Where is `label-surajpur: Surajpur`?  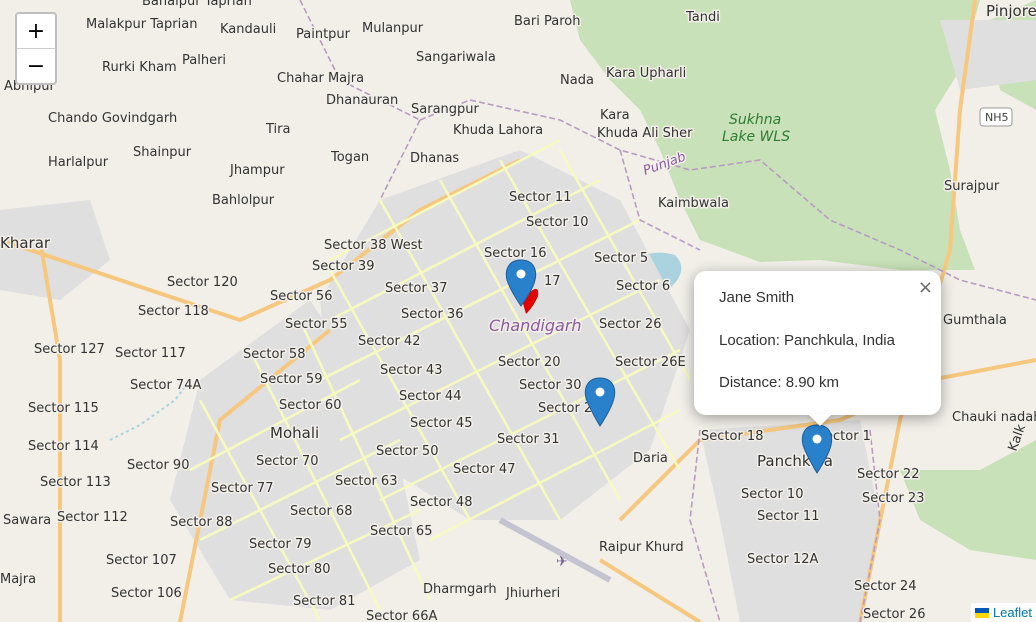 label-surajpur: Surajpur is located at coordinates (972, 186).